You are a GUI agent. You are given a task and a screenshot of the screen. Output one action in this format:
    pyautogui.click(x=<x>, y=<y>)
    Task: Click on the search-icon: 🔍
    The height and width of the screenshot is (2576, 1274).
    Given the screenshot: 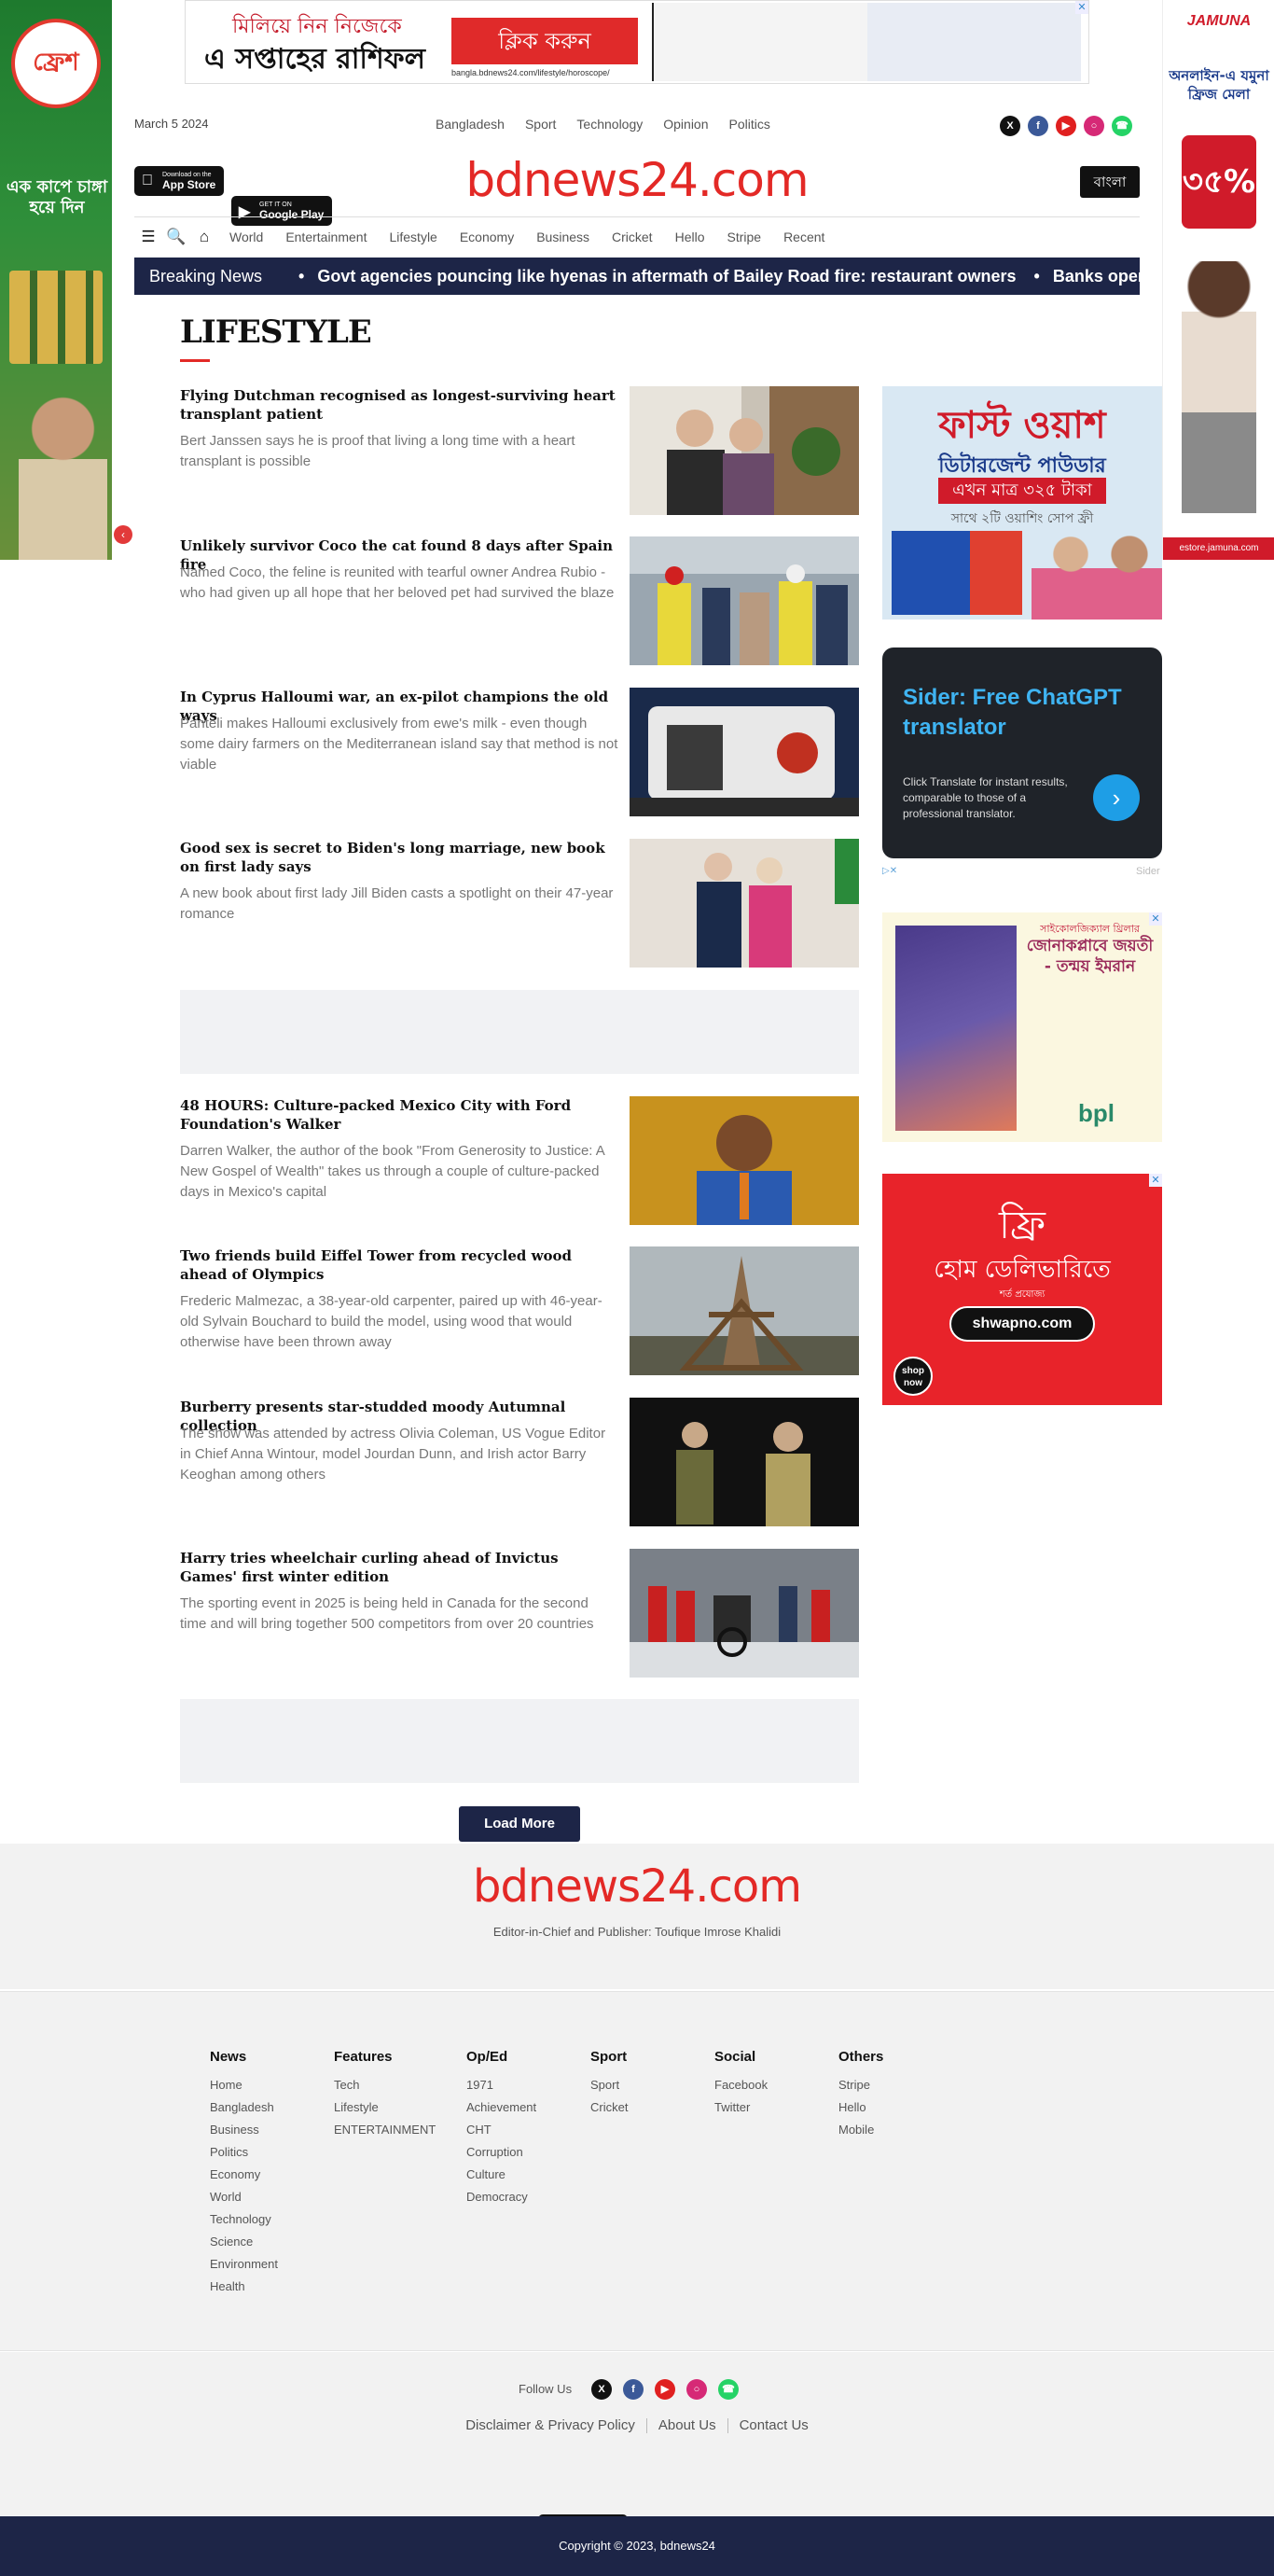 What is the action you would take?
    pyautogui.click(x=176, y=237)
    